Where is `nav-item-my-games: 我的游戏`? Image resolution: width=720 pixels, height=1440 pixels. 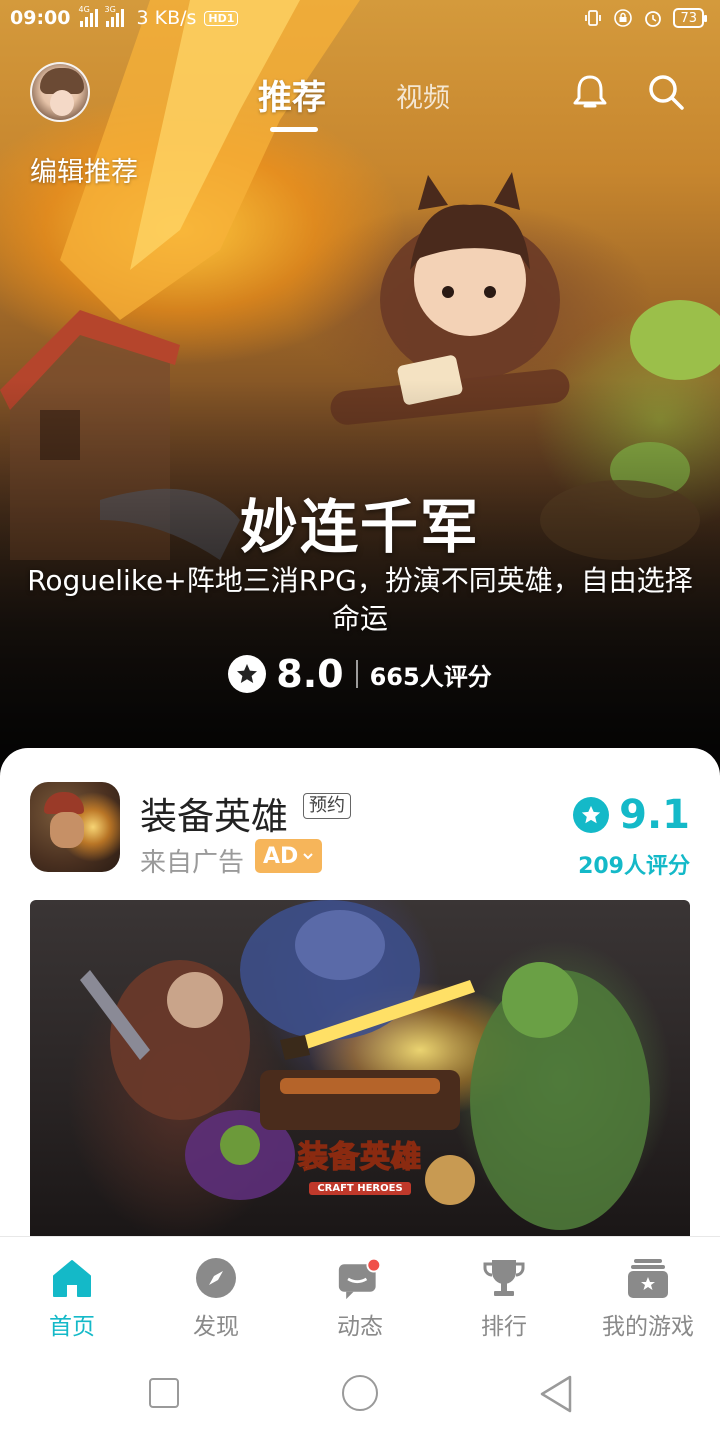 nav-item-my-games: 我的游戏 is located at coordinates (648, 1292).